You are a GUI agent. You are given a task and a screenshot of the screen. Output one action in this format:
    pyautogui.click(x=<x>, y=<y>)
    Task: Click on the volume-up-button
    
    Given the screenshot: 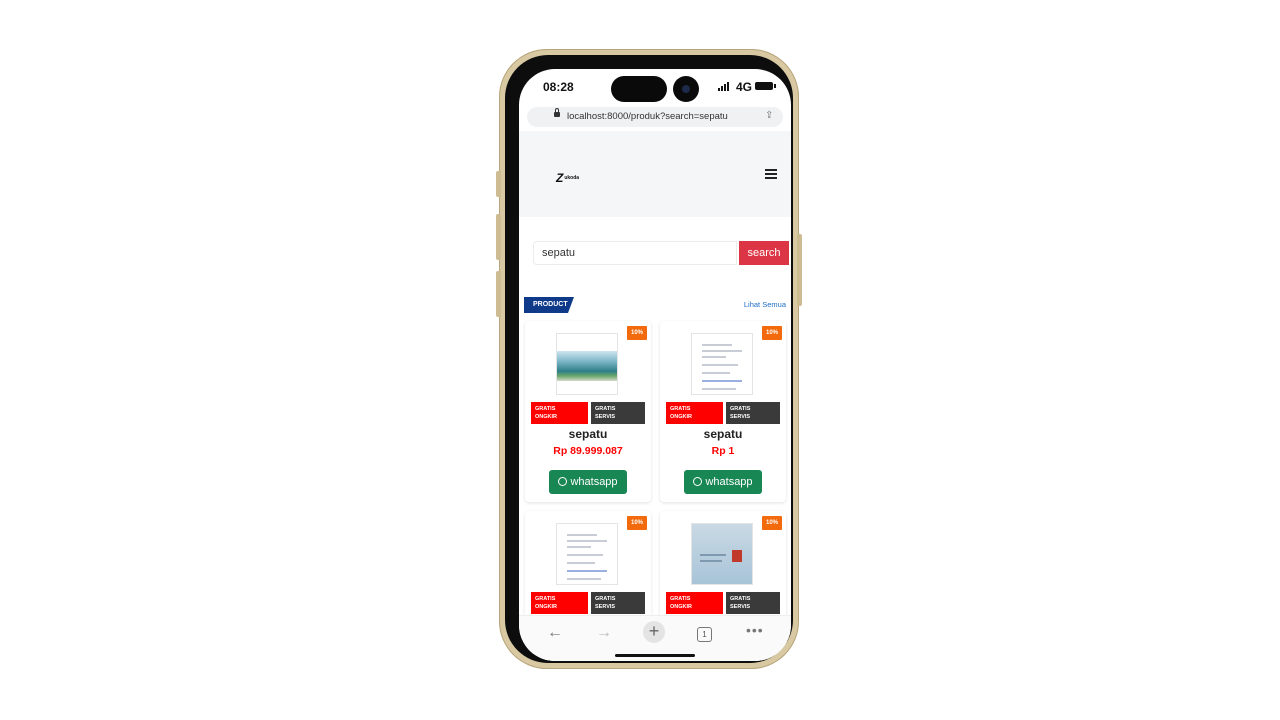 What is the action you would take?
    pyautogui.click(x=498, y=237)
    